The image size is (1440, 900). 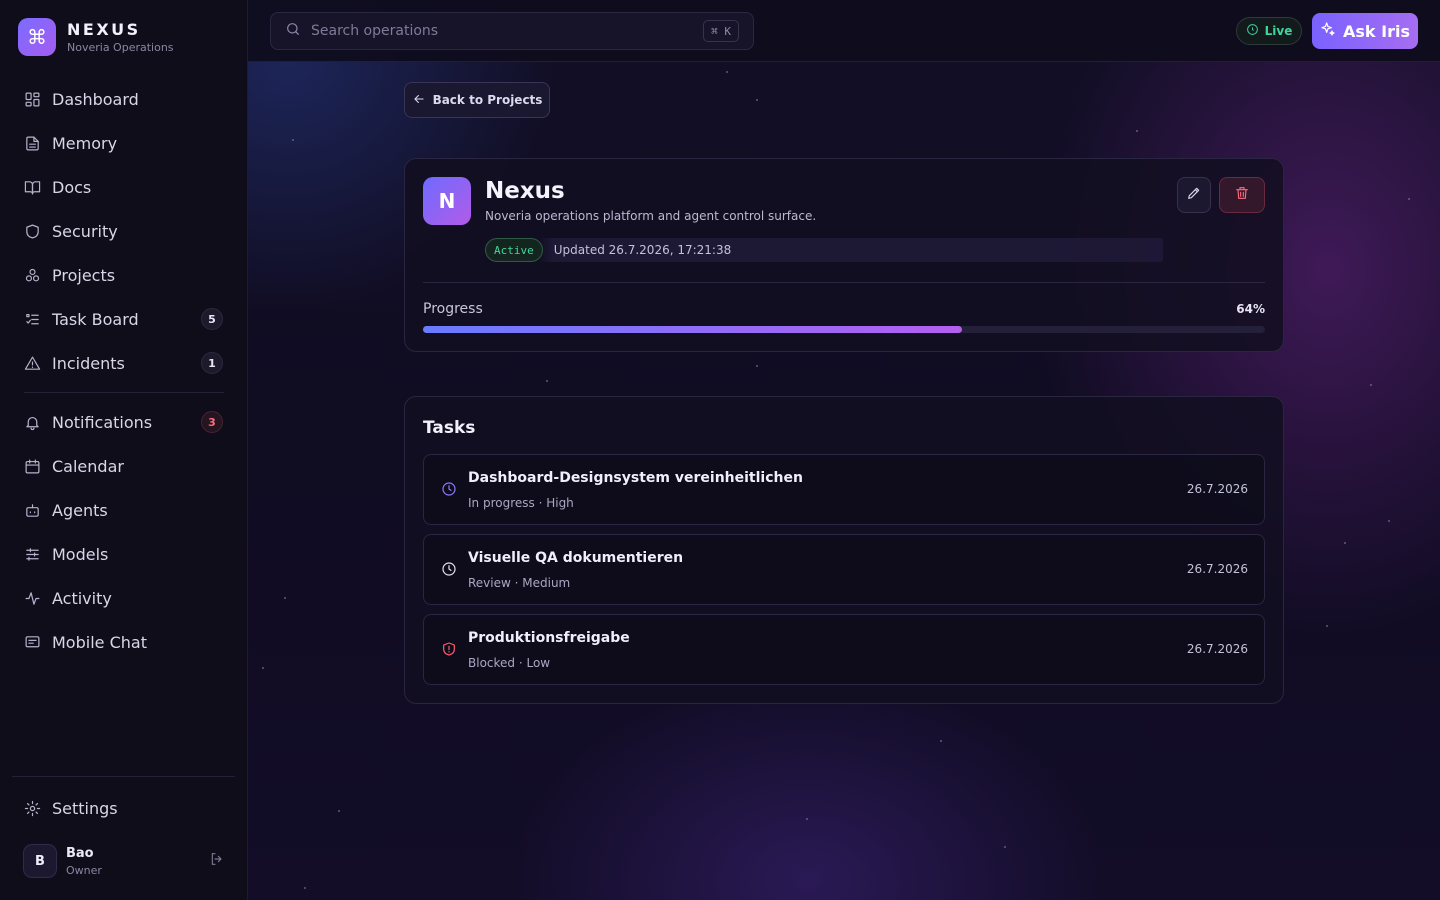 I want to click on shield-icon, so click(x=32, y=231).